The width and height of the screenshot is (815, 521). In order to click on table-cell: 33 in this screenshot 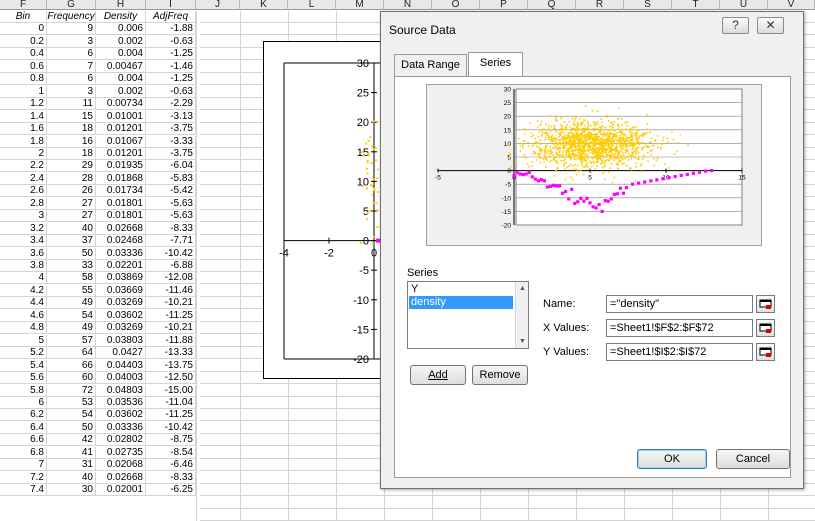, I will do `click(71, 266)`.